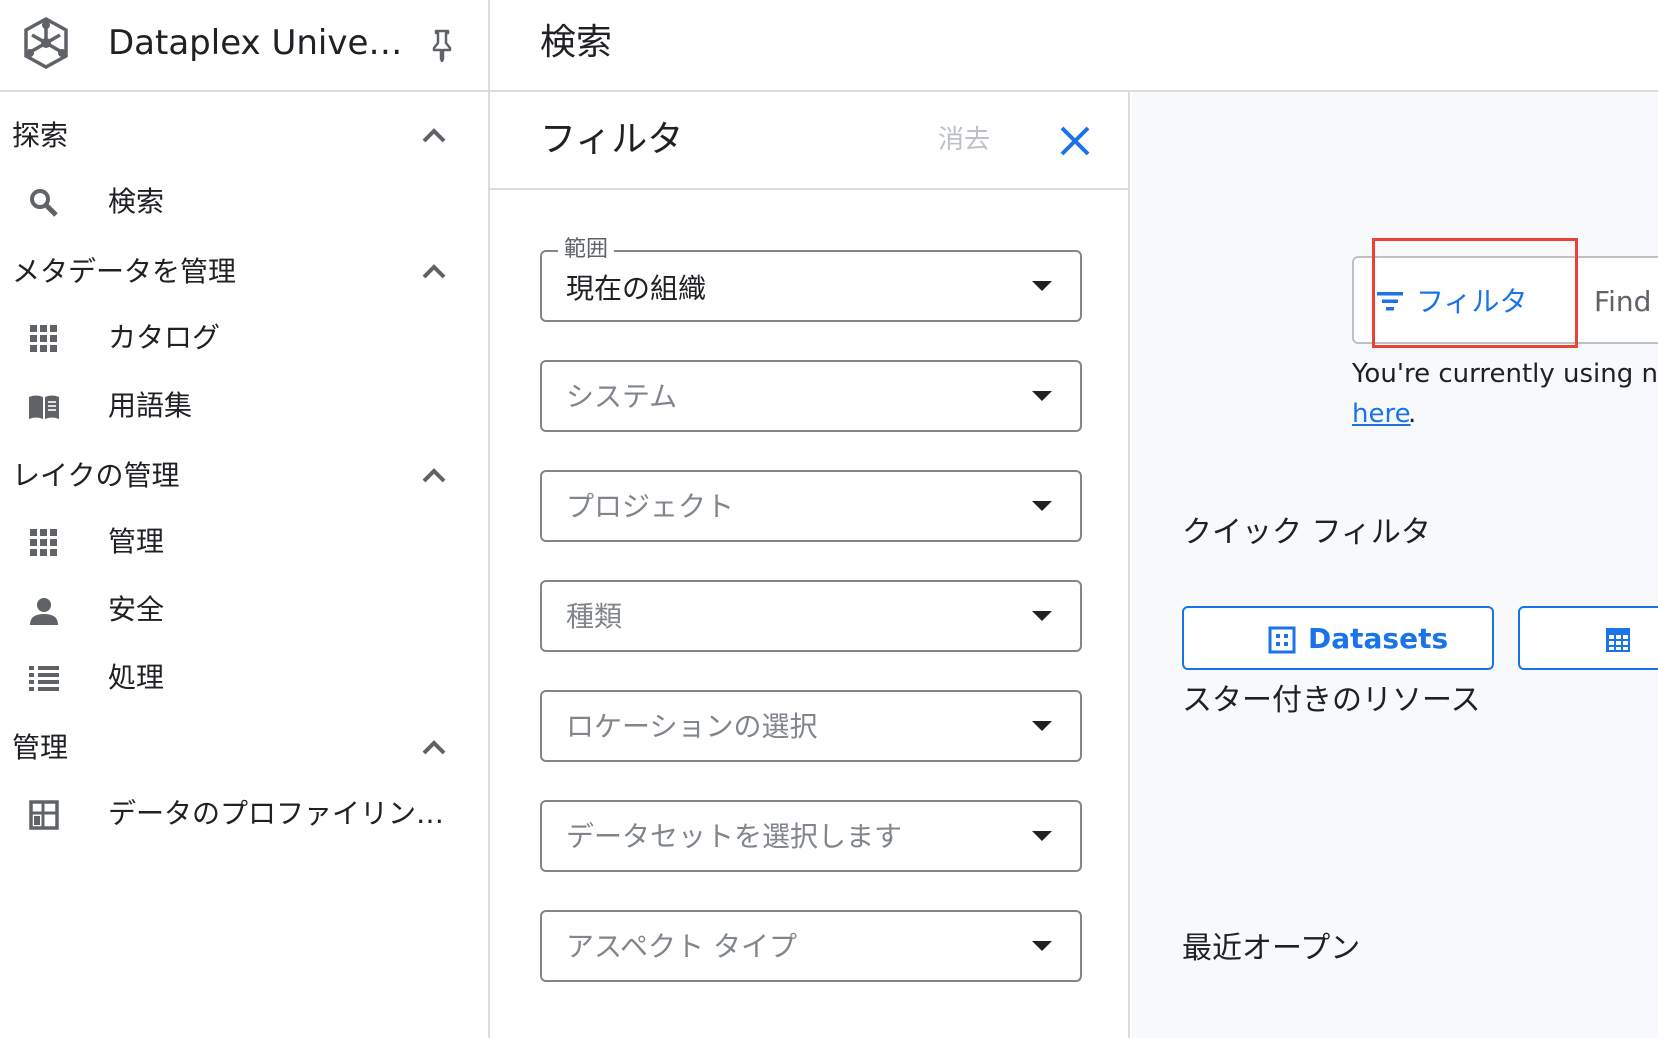  Describe the element at coordinates (622, 396) in the screenshot. I see `system-dropdown-placeholder: システム` at that location.